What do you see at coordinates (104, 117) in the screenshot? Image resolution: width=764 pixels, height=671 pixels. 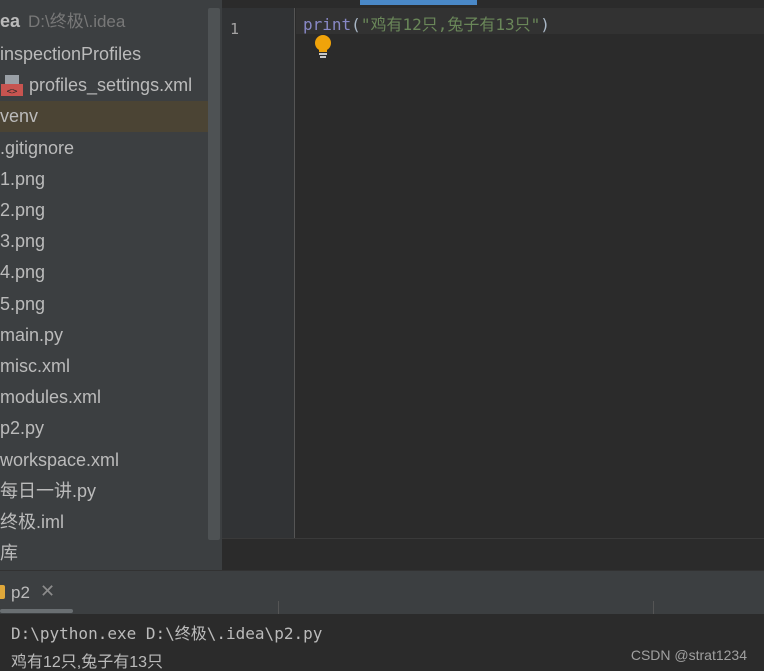 I see `tree-item: venv` at bounding box center [104, 117].